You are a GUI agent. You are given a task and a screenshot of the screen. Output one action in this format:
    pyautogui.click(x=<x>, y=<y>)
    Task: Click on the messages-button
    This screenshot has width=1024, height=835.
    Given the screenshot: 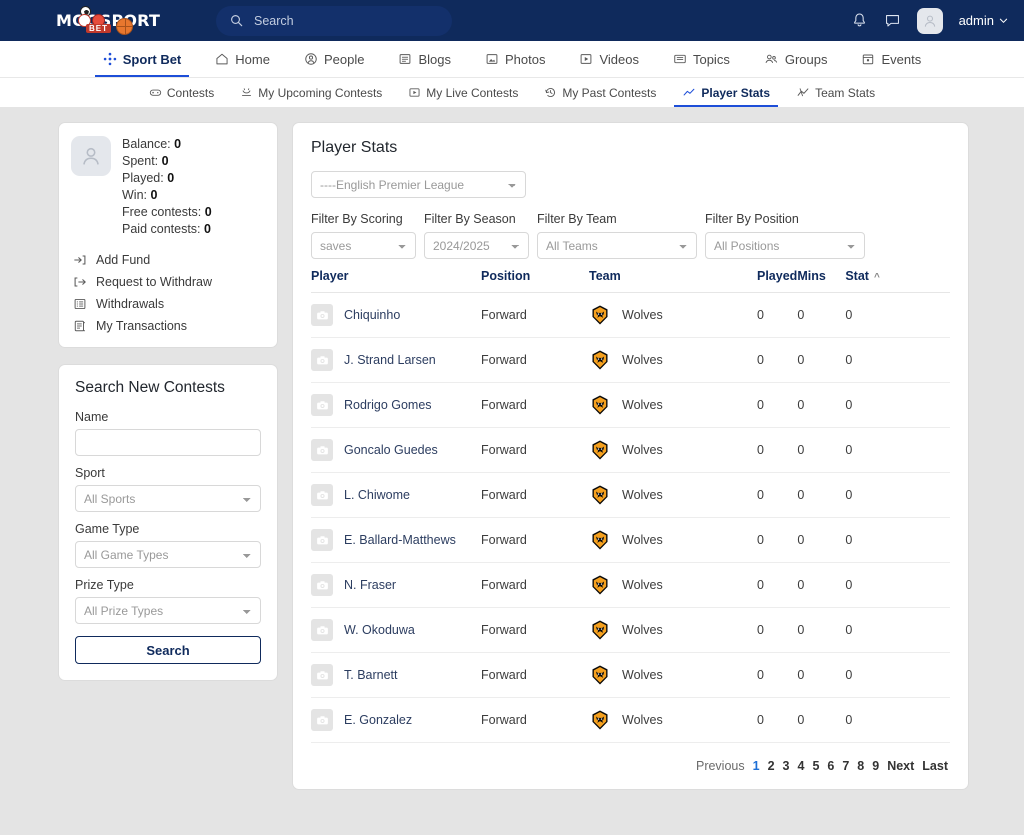 What is the action you would take?
    pyautogui.click(x=892, y=20)
    